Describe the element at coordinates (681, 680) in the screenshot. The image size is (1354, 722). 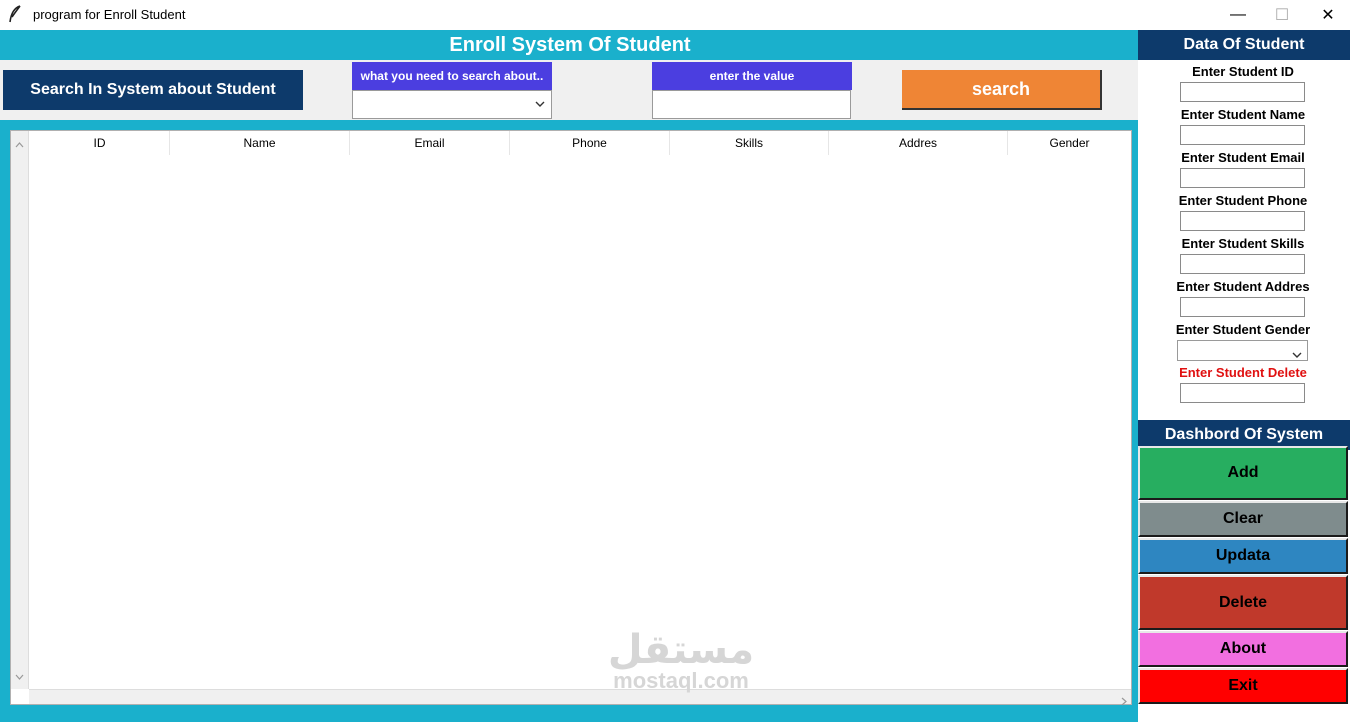
I see `watermark-latin: mostaql.com` at that location.